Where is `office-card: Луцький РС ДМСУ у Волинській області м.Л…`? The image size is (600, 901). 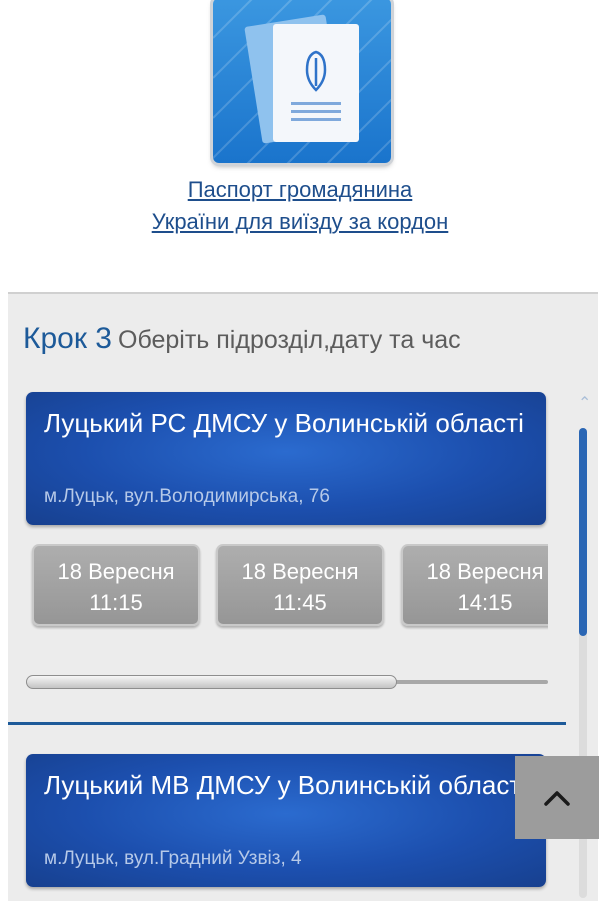
office-card: Луцький РС ДМСУ у Волинській області м.Л… is located at coordinates (286, 458).